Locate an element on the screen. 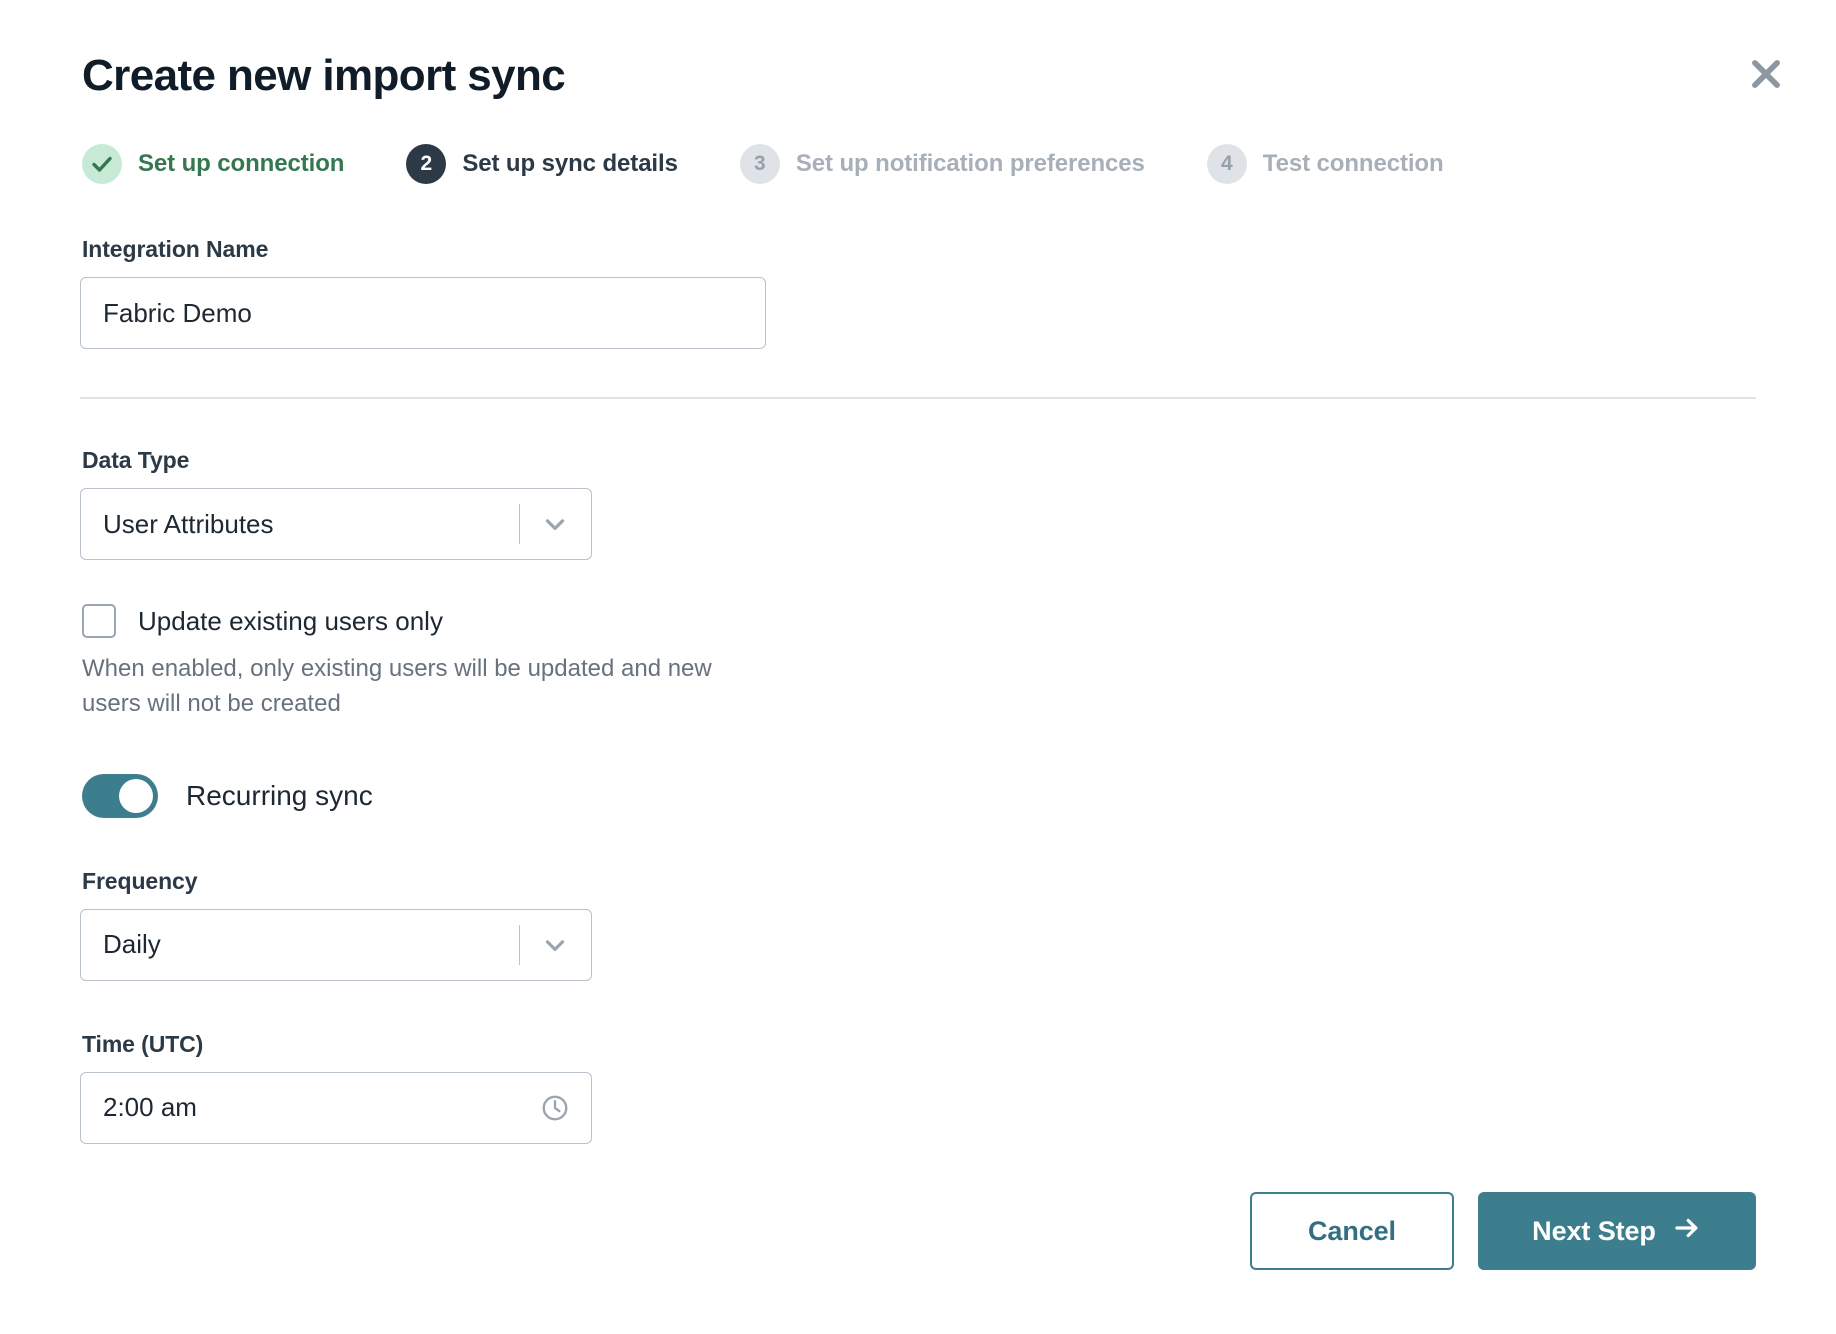  update-existing-users-label: Update existing users only is located at coordinates (290, 620).